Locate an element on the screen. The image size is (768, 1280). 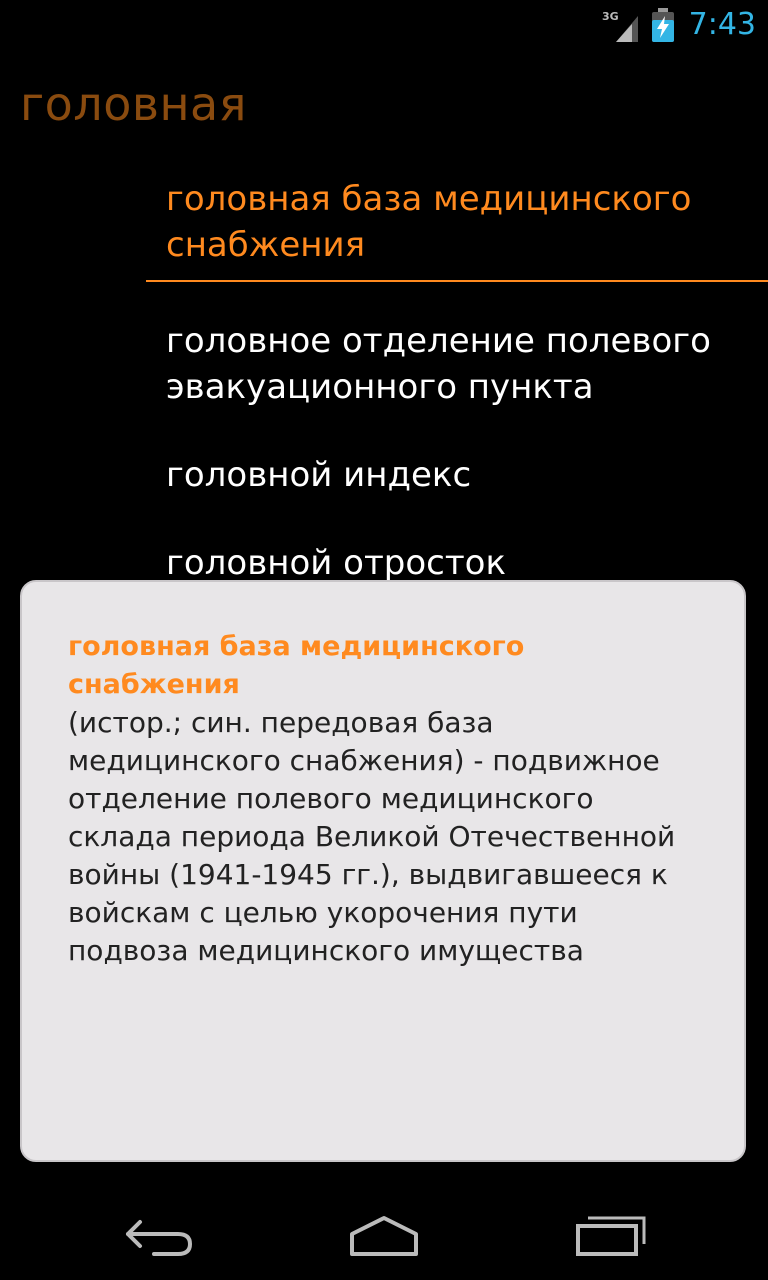
list-item: головной индекс is located at coordinates (457, 475).